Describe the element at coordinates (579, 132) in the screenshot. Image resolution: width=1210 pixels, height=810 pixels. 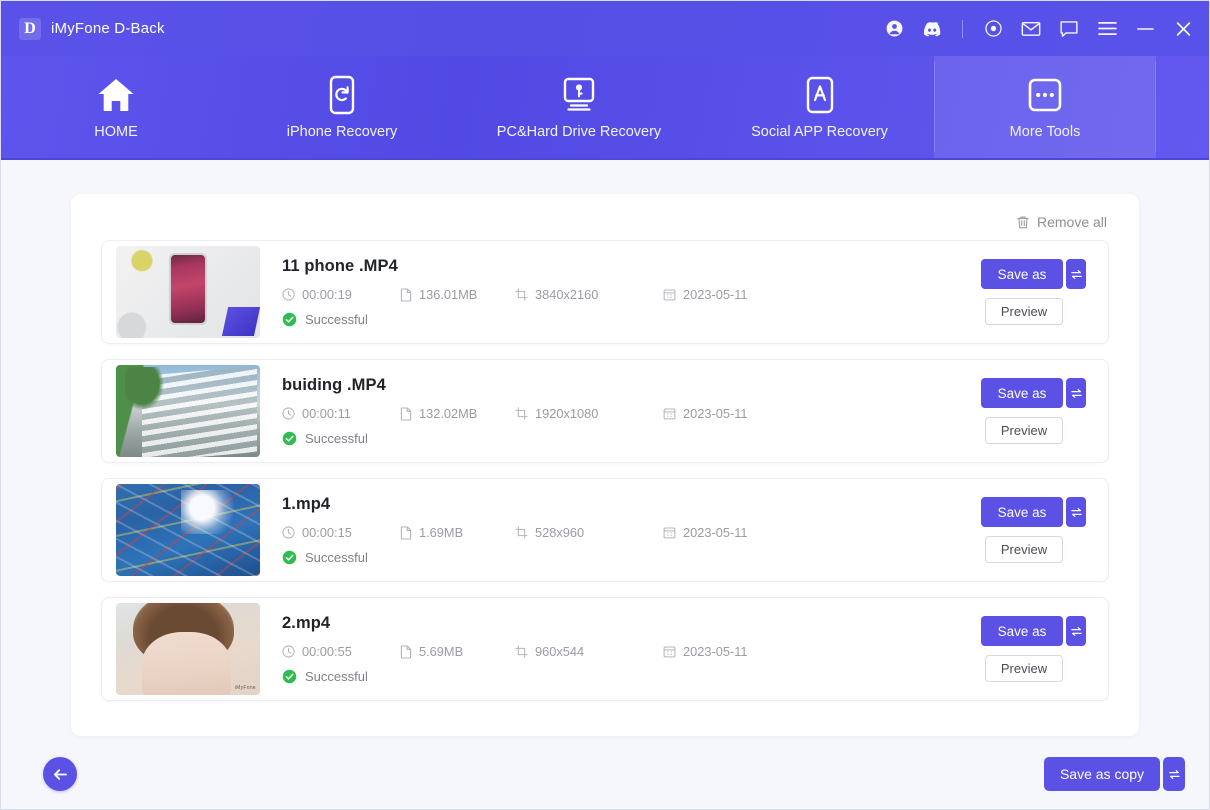
I see `nav-label-pc-hard-drive-recovery: PC&Hard Drive Recovery` at that location.